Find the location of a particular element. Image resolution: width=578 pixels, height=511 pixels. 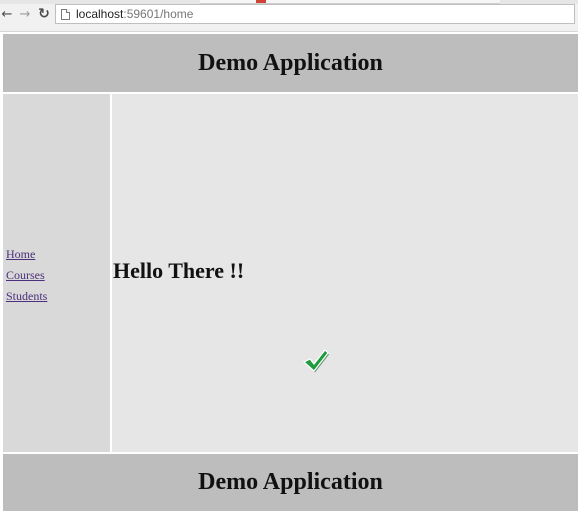

sidebar: Home Courses Students is located at coordinates (56, 273).